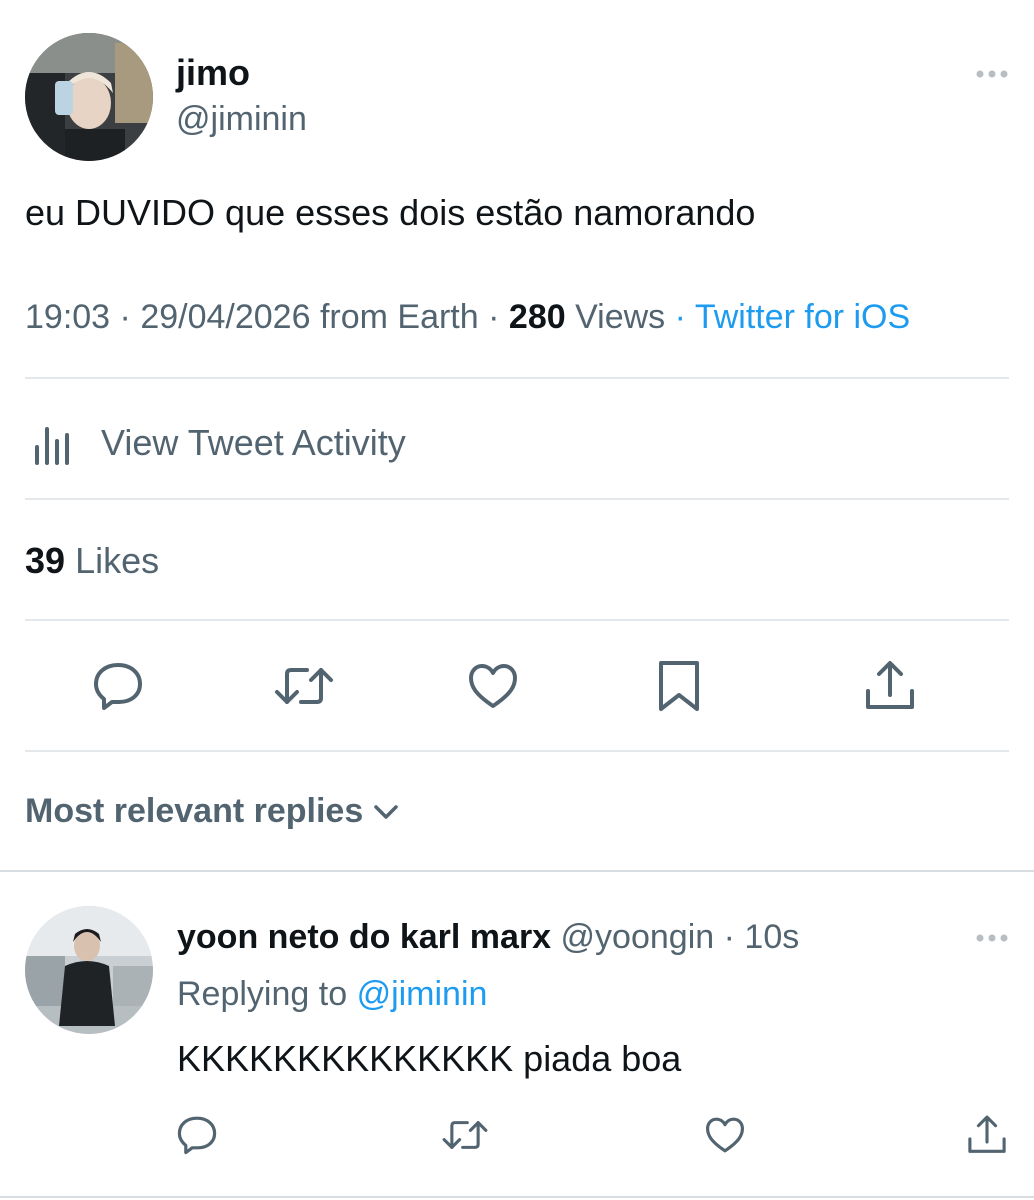  I want to click on replies-sort-label: Most relevant replies, so click(194, 811).